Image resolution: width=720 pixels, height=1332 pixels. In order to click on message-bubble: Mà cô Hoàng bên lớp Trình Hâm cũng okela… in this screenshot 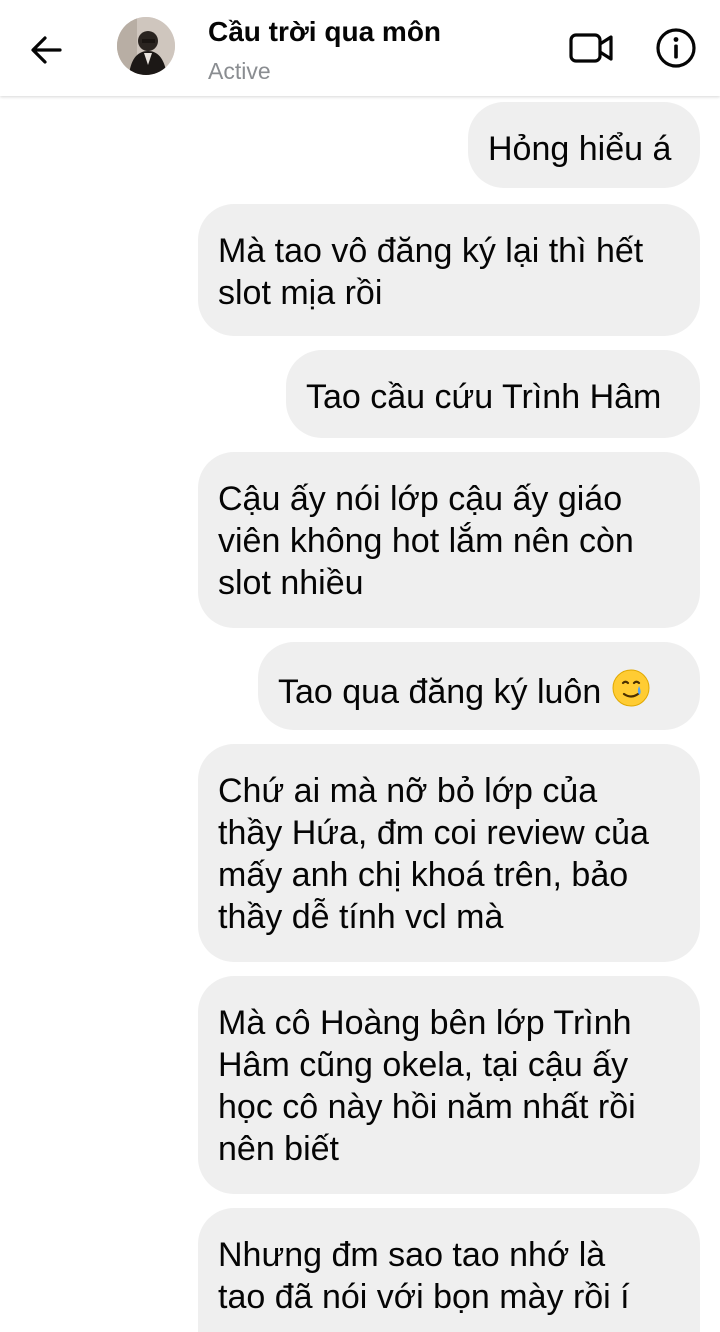, I will do `click(449, 1085)`.